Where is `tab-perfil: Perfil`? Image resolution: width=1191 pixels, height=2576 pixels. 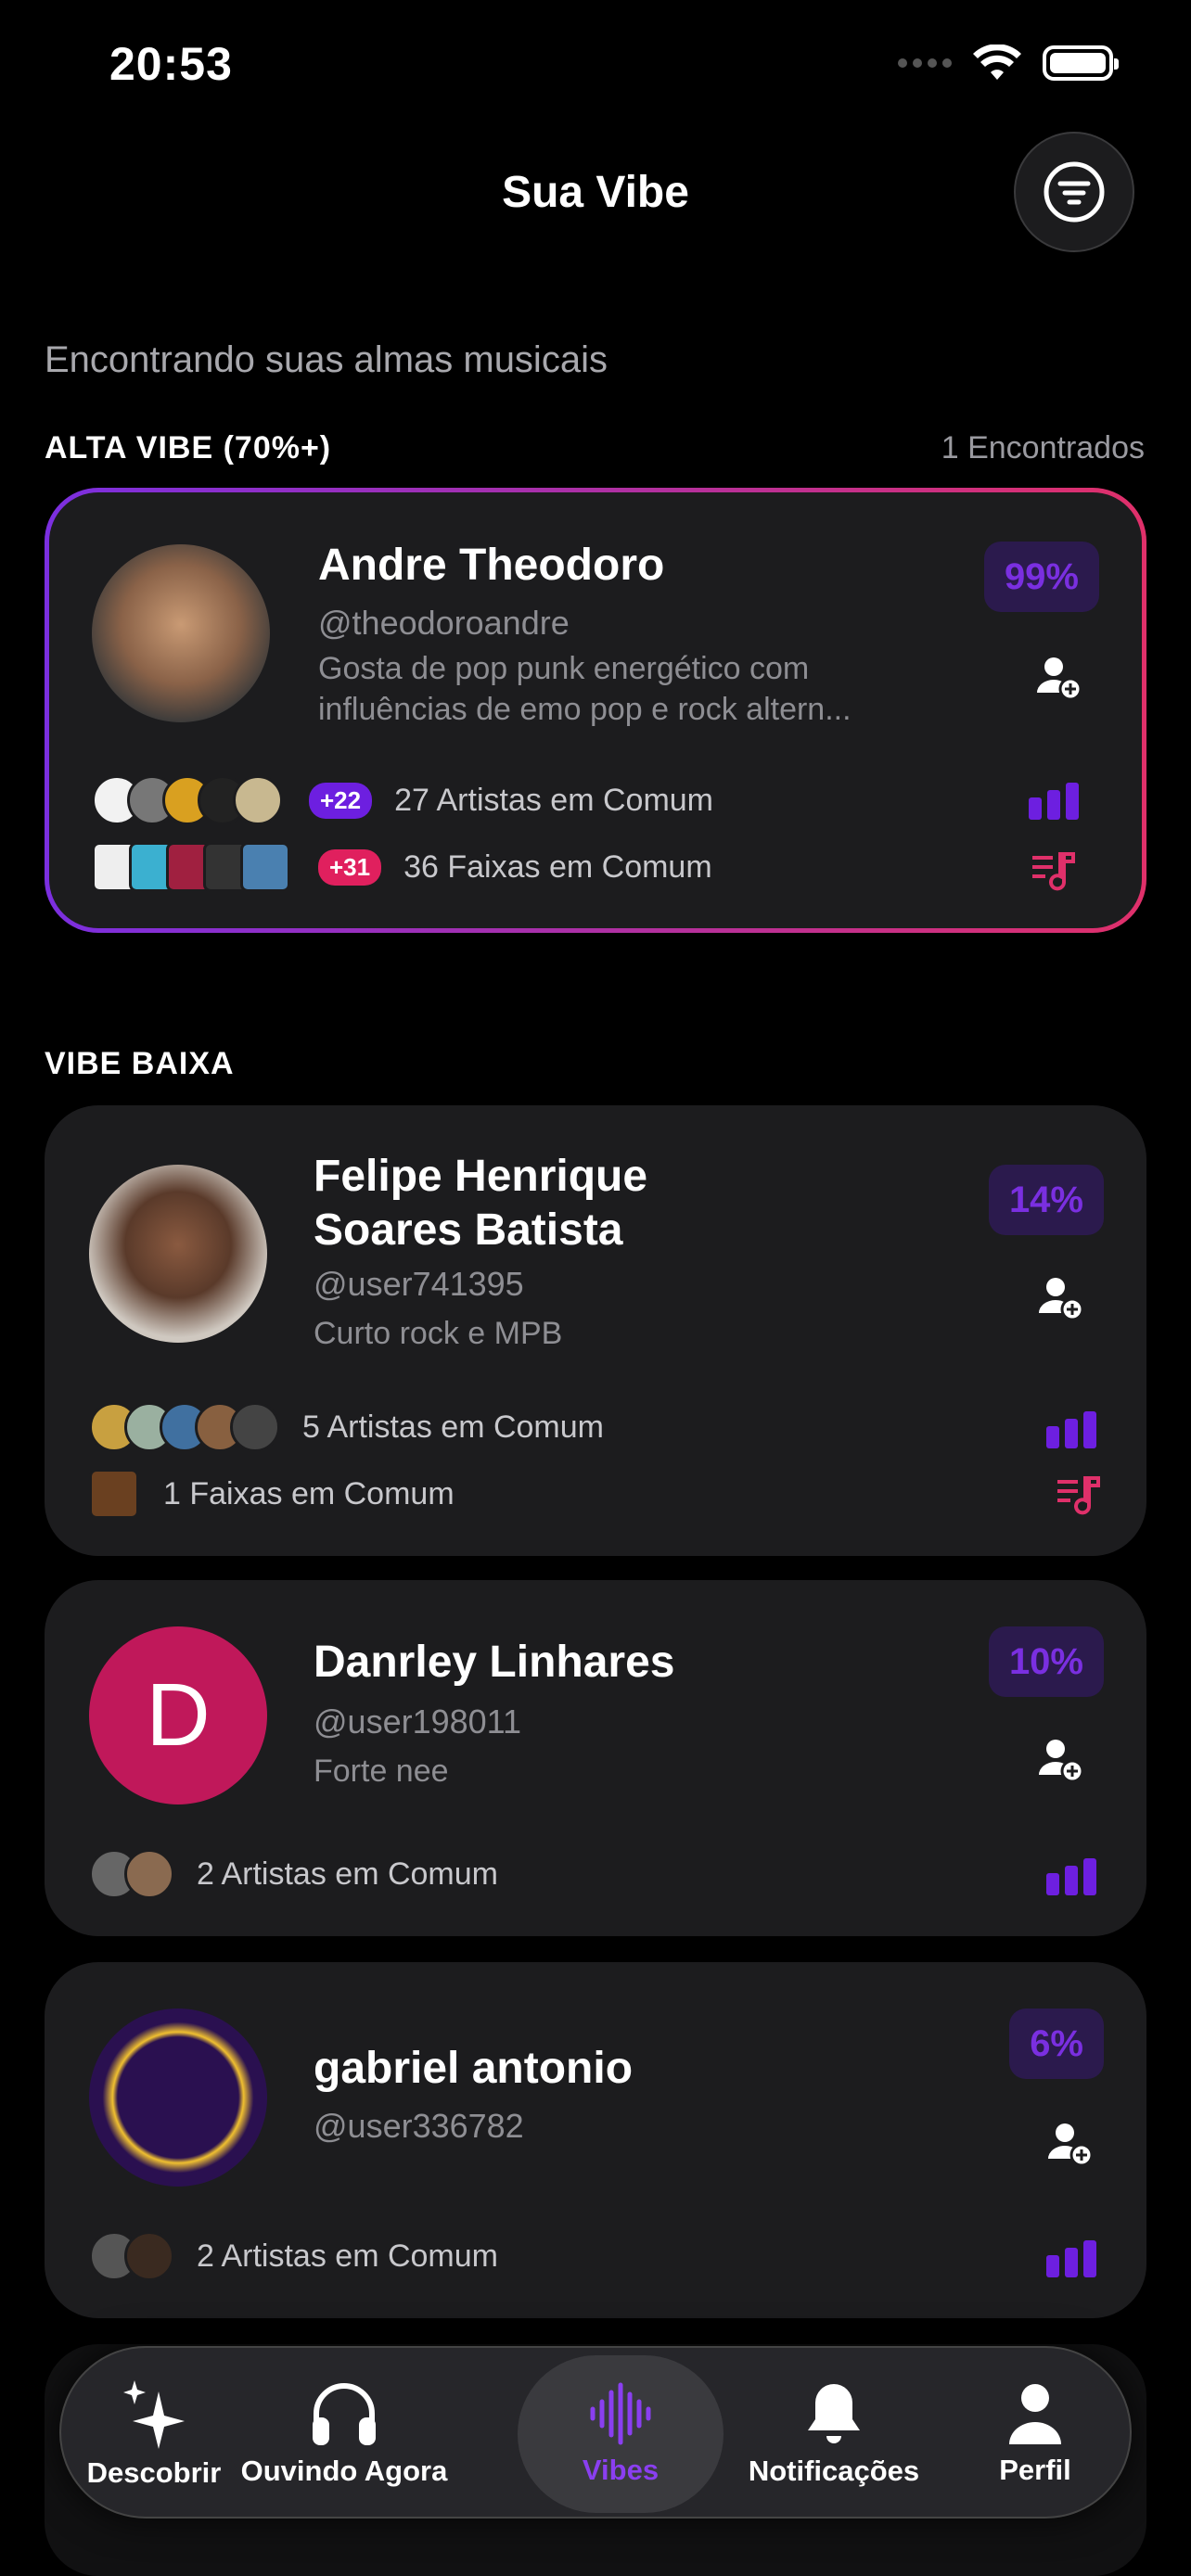 tab-perfil: Perfil is located at coordinates (1035, 2434).